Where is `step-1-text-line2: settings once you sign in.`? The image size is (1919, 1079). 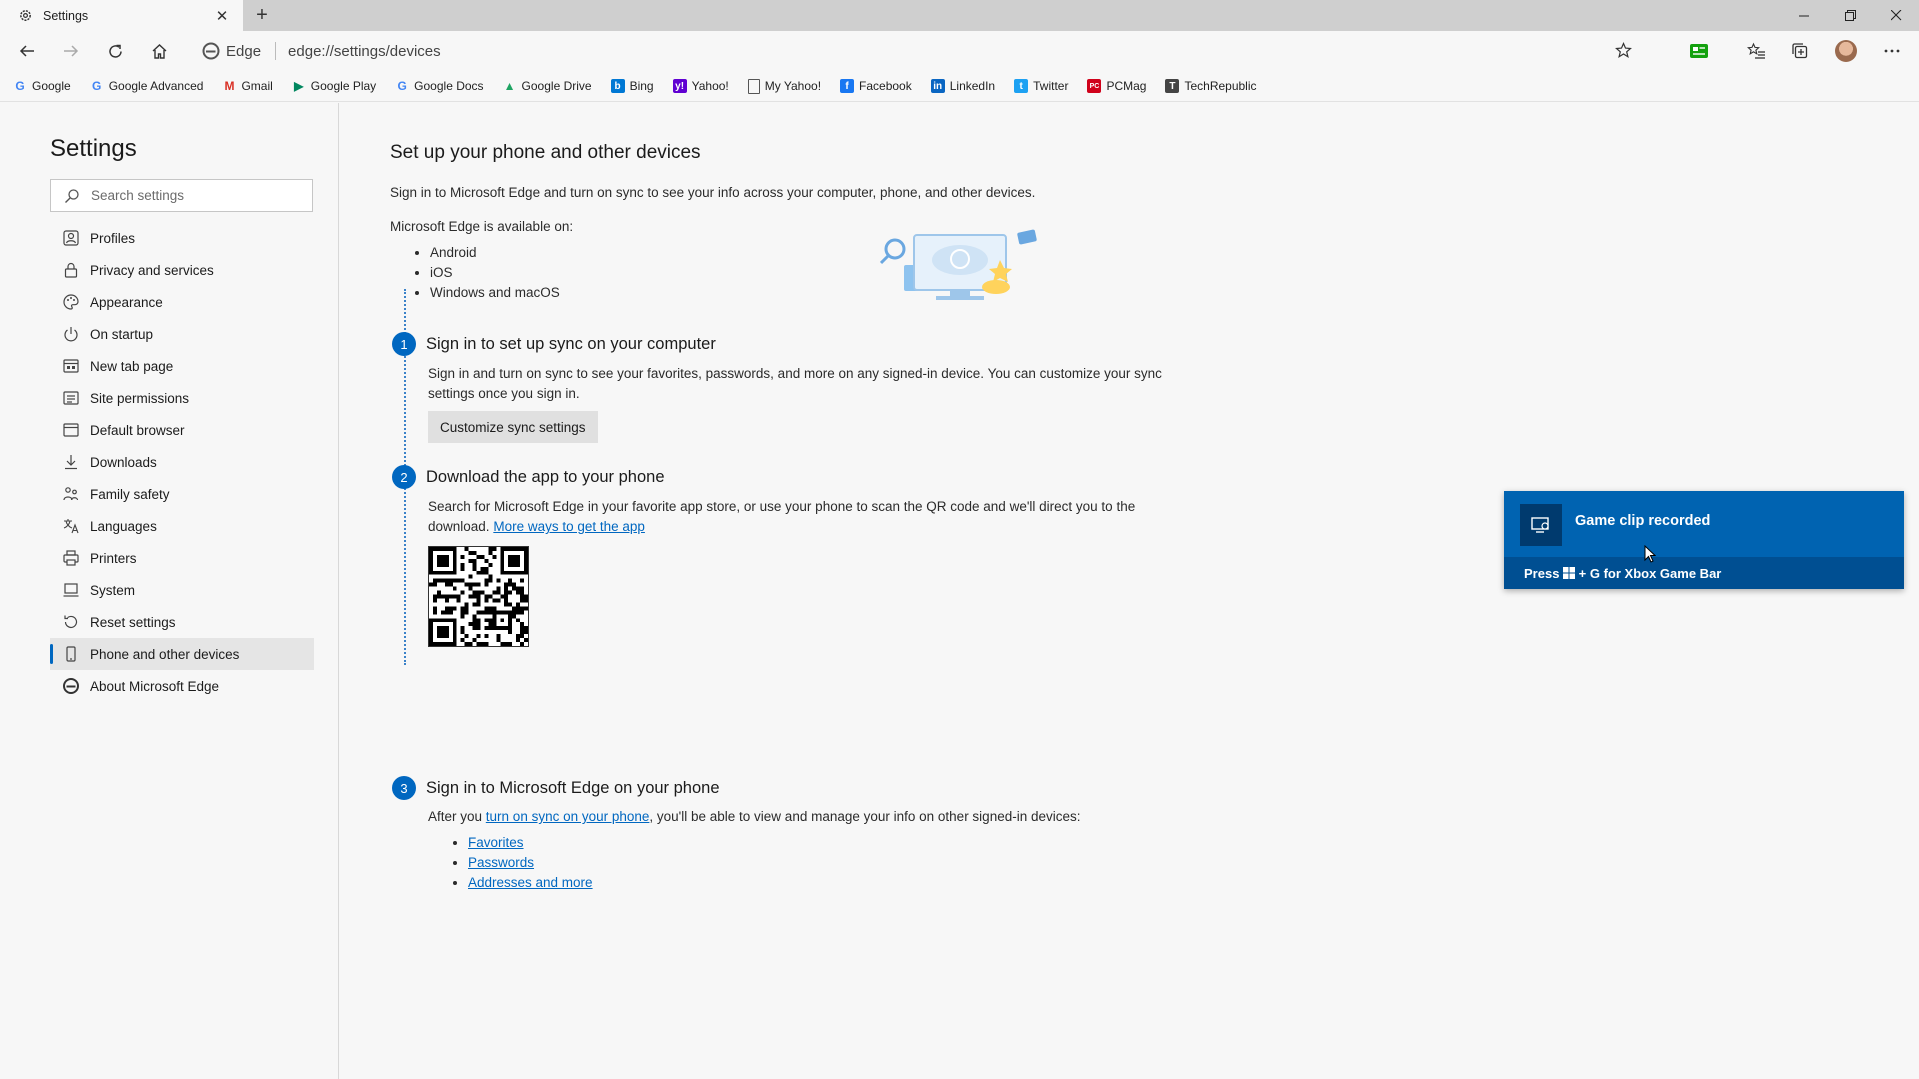
step-1-text-line2: settings once you sign in. is located at coordinates (504, 393).